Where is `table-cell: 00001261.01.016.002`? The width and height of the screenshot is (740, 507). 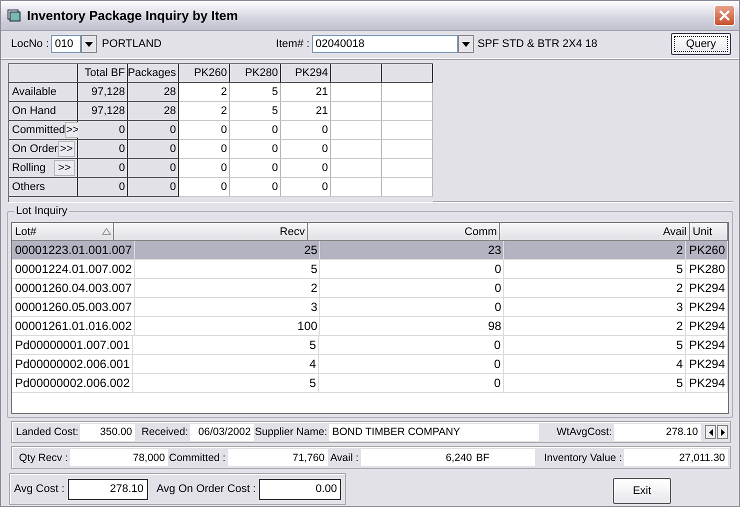
table-cell: 00001261.01.016.002 is located at coordinates (73, 326).